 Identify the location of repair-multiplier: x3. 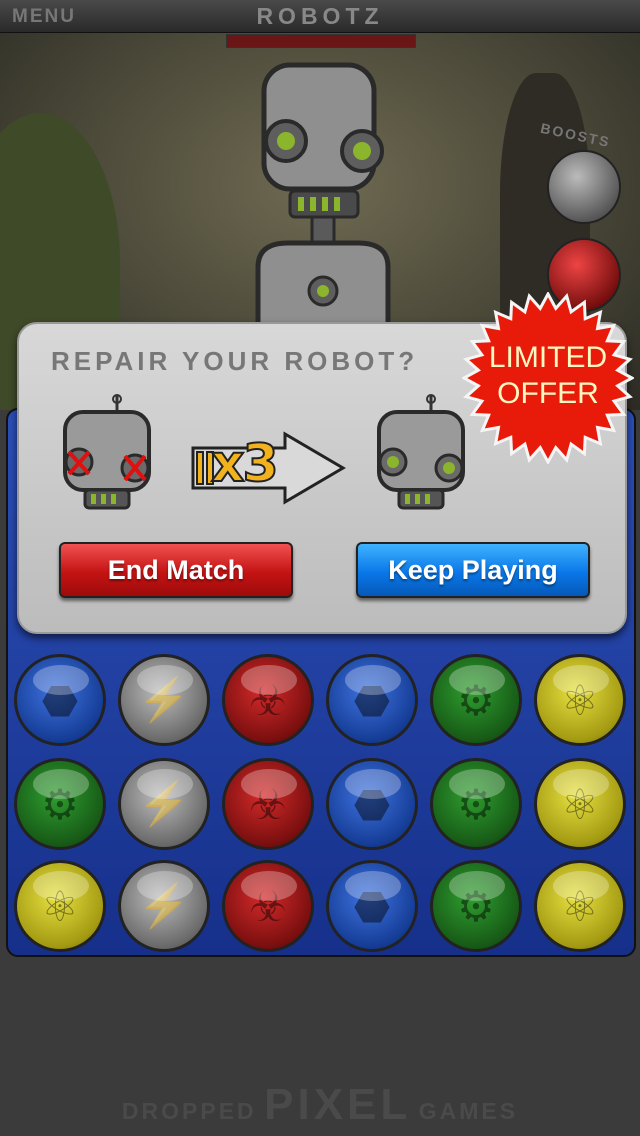
(269, 468).